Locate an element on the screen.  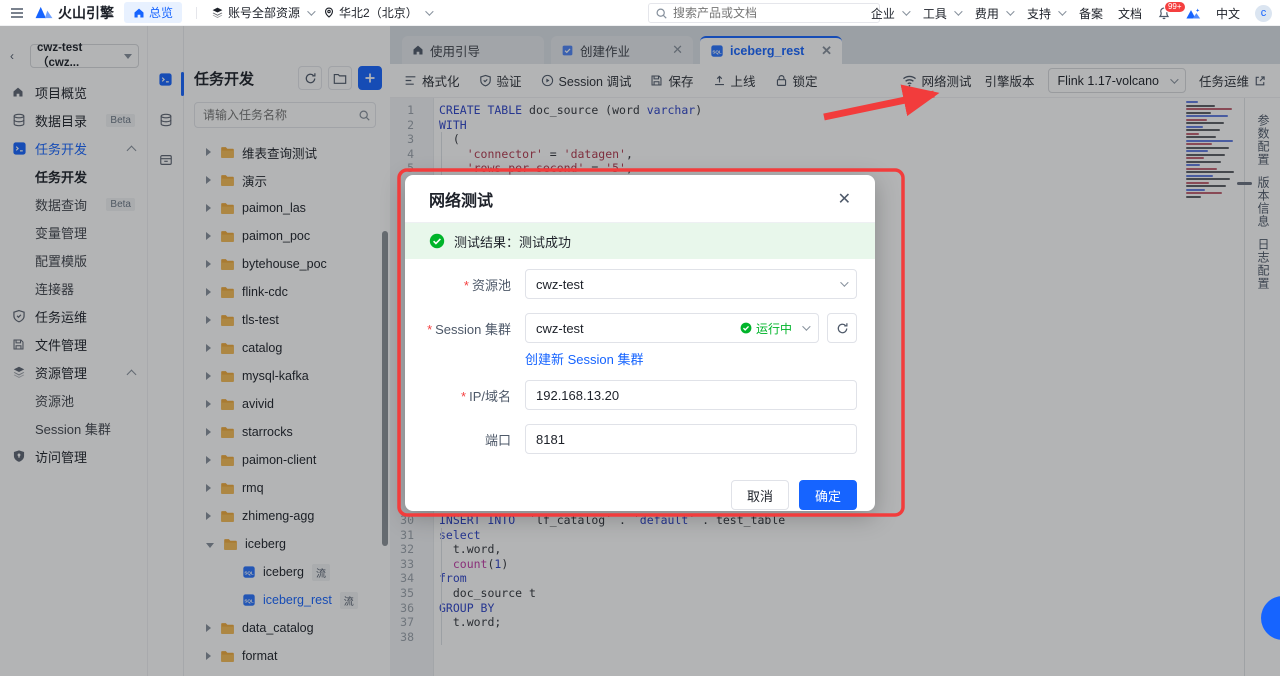
account-resources-dropdown: 账号全部资源 is located at coordinates (263, 12).